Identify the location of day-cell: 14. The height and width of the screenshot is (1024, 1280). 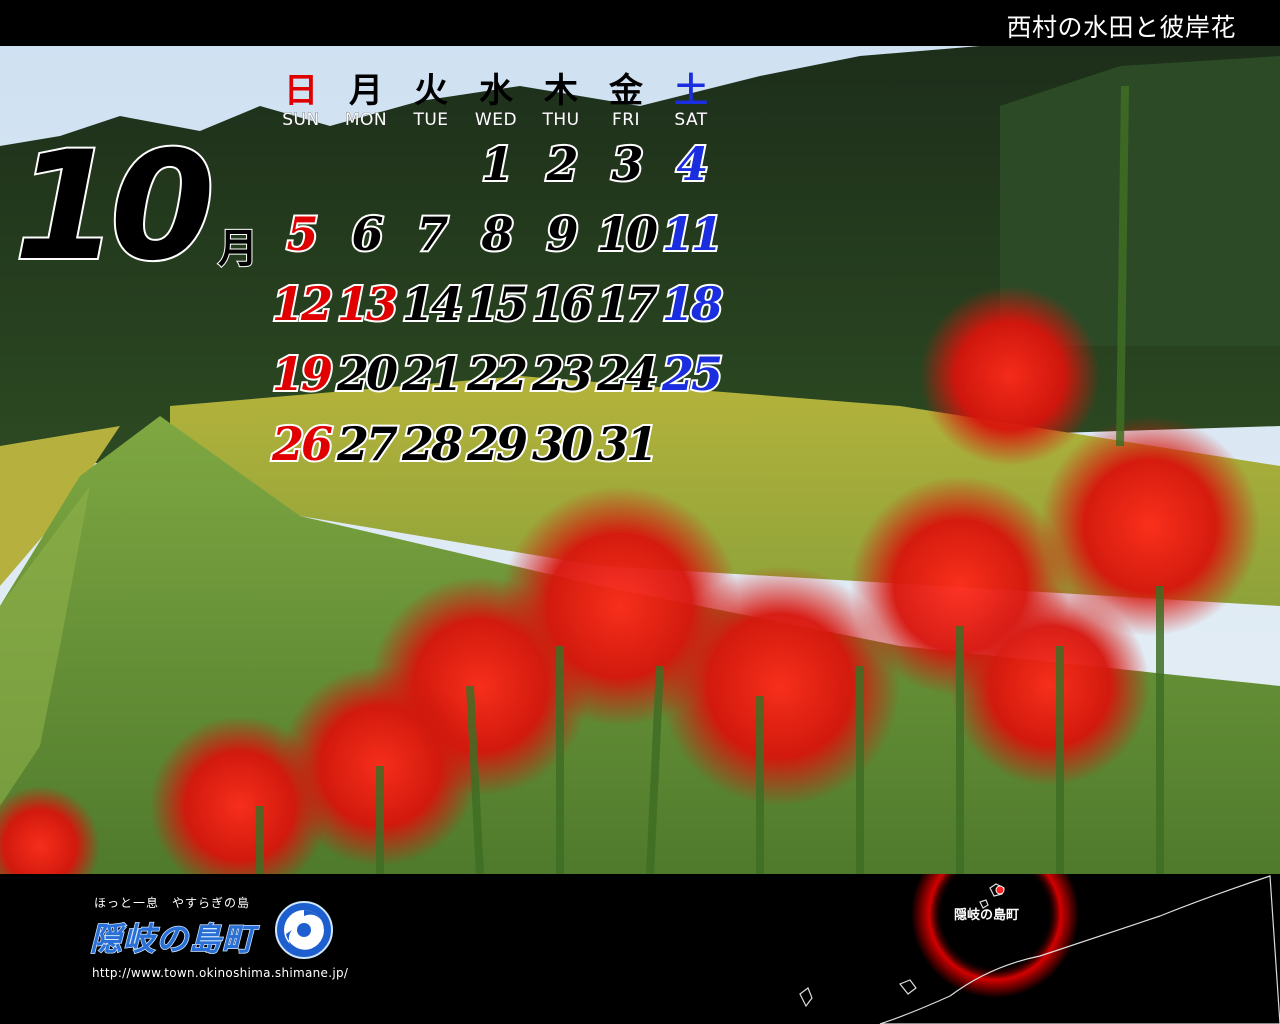
(432, 304).